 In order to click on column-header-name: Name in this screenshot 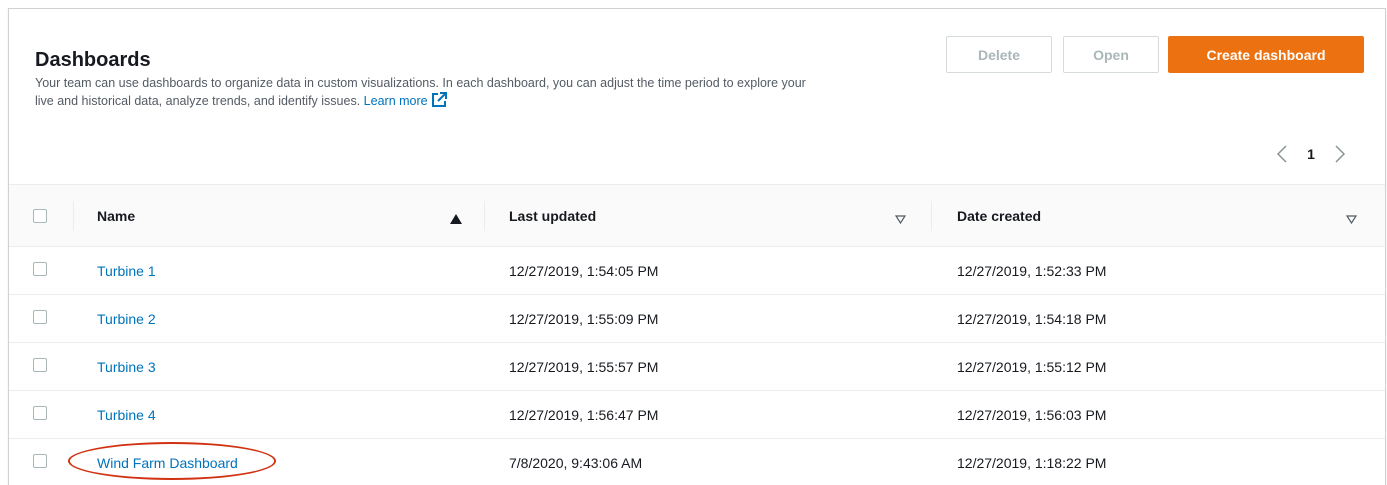, I will do `click(116, 216)`.